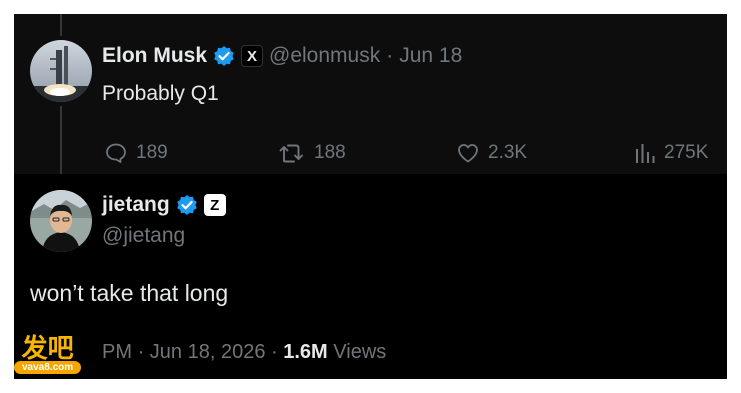 The width and height of the screenshot is (741, 393). What do you see at coordinates (324, 56) in the screenshot?
I see `handle: @elonmusk` at bounding box center [324, 56].